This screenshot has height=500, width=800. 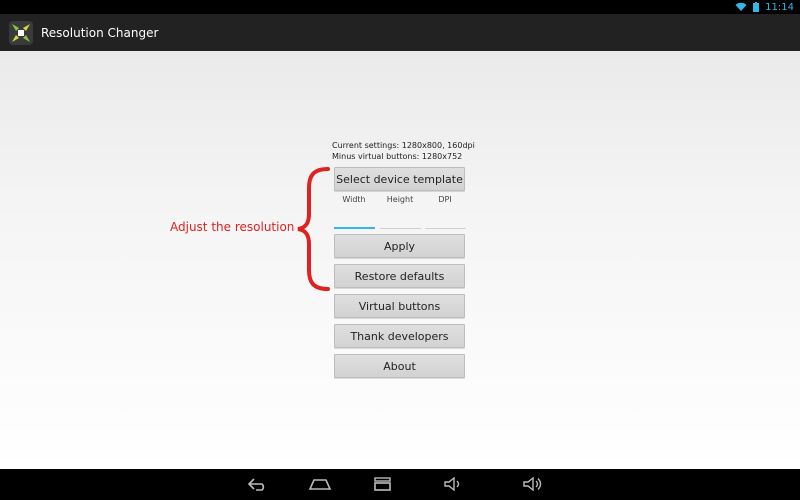 What do you see at coordinates (399, 246) in the screenshot?
I see `apply-button: Apply` at bounding box center [399, 246].